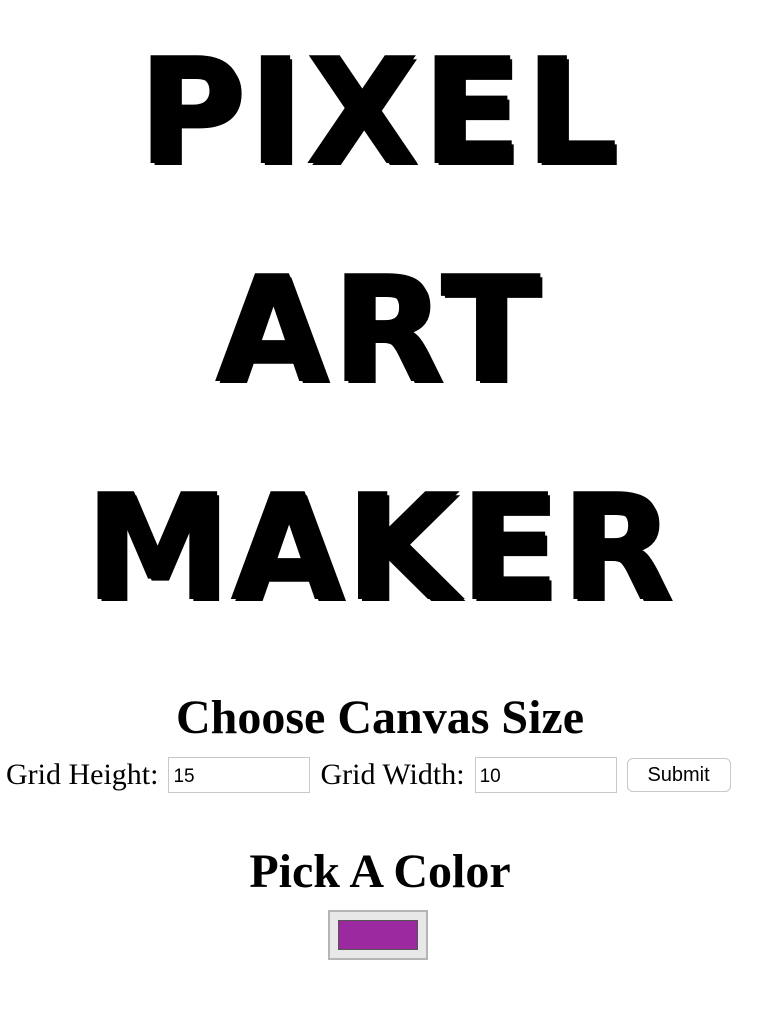 This screenshot has height=1012, width=760. What do you see at coordinates (239, 775) in the screenshot?
I see `grid-height-input` at bounding box center [239, 775].